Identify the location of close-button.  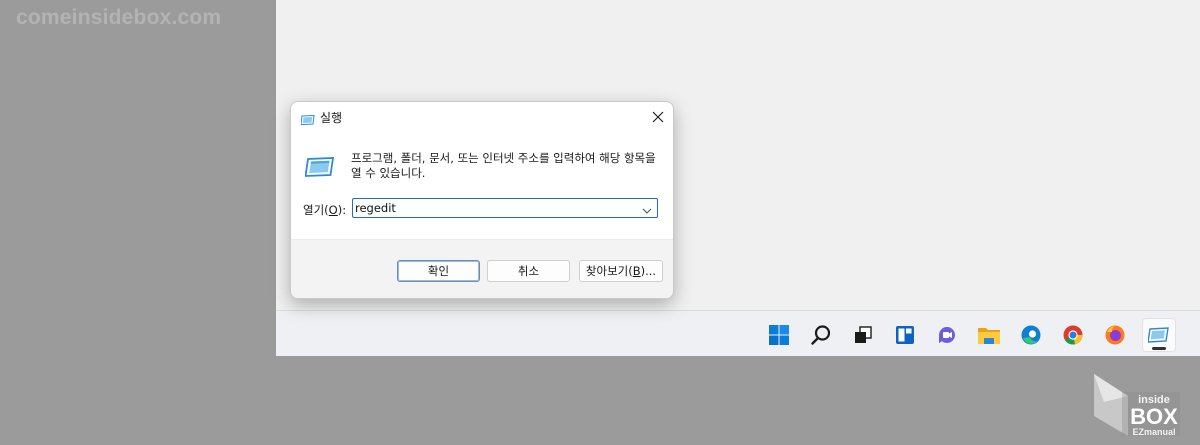
(658, 117).